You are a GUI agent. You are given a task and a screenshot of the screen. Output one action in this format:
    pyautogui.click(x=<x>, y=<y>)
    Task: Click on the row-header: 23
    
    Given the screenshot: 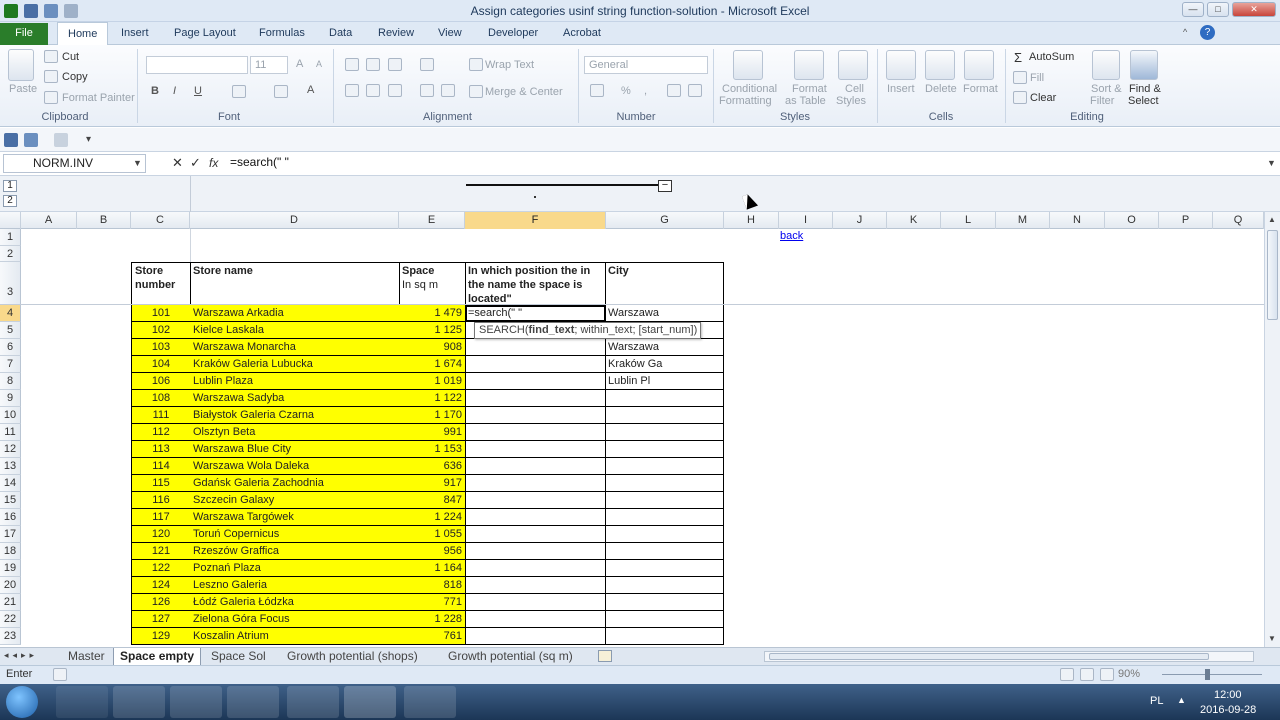 What is the action you would take?
    pyautogui.click(x=10, y=636)
    